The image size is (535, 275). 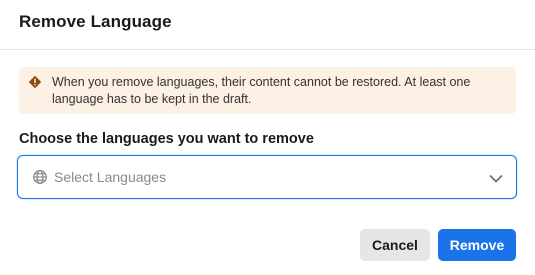 I want to click on dialog-title: Remove Language, so click(x=95, y=21).